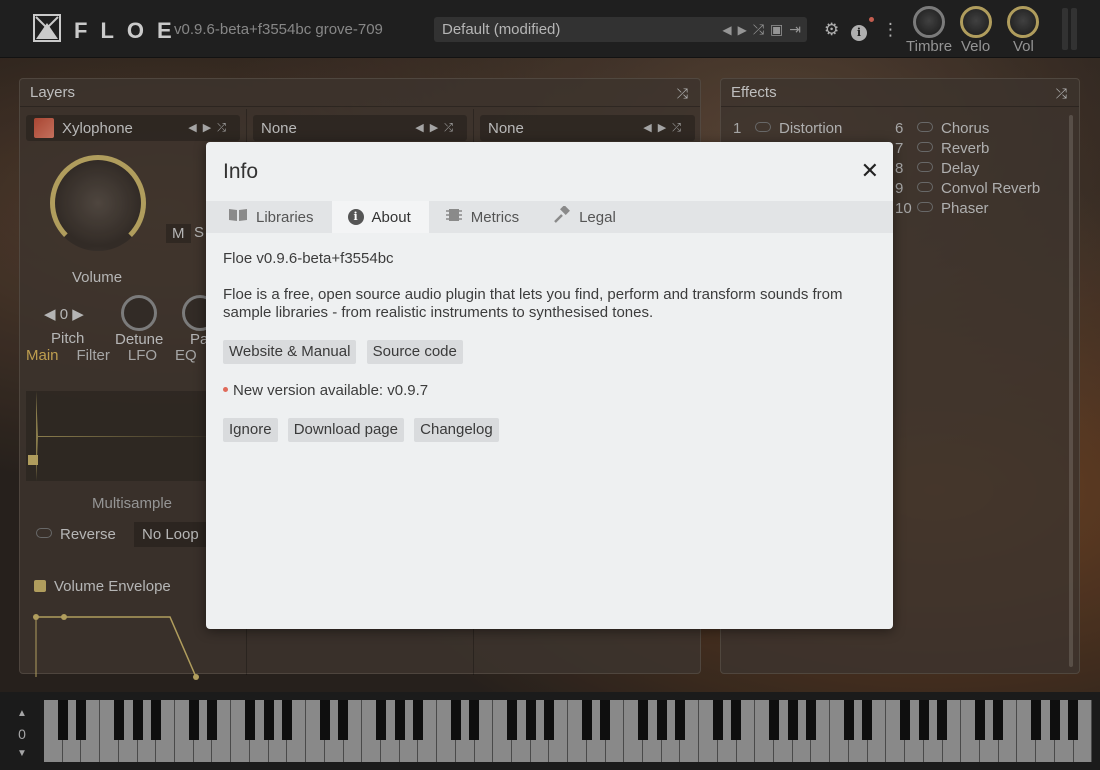  What do you see at coordinates (345, 430) in the screenshot?
I see `download-page-button: Download page` at bounding box center [345, 430].